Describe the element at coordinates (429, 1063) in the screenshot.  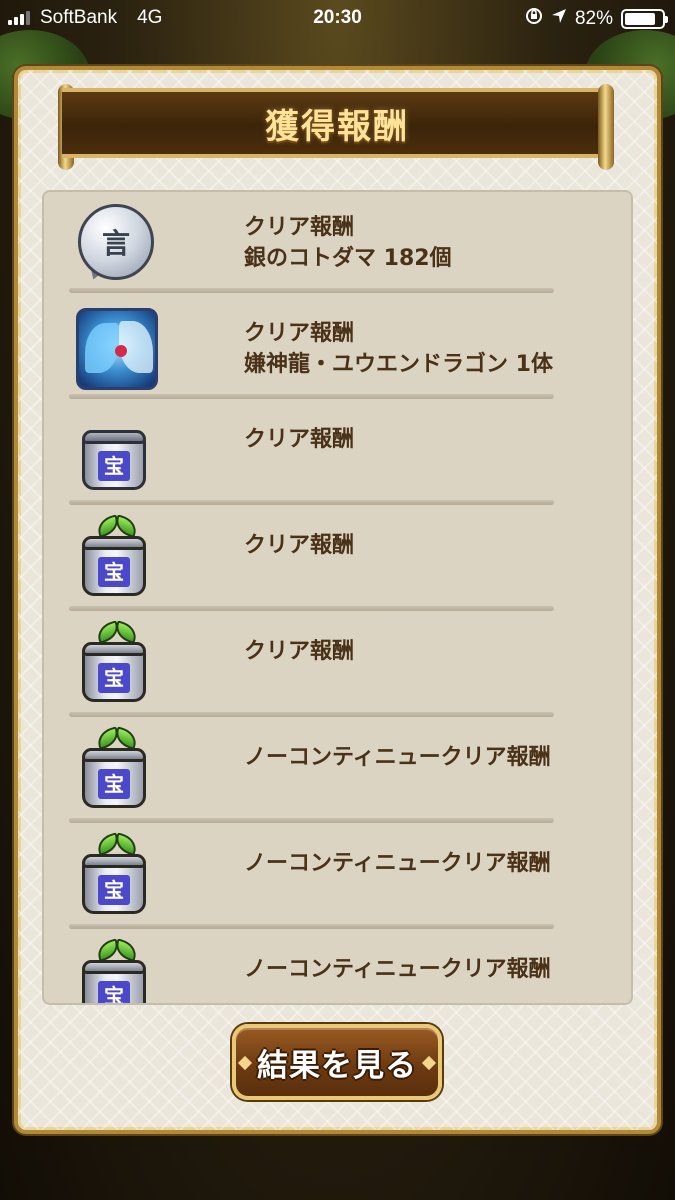
I see `button-ornament-right` at that location.